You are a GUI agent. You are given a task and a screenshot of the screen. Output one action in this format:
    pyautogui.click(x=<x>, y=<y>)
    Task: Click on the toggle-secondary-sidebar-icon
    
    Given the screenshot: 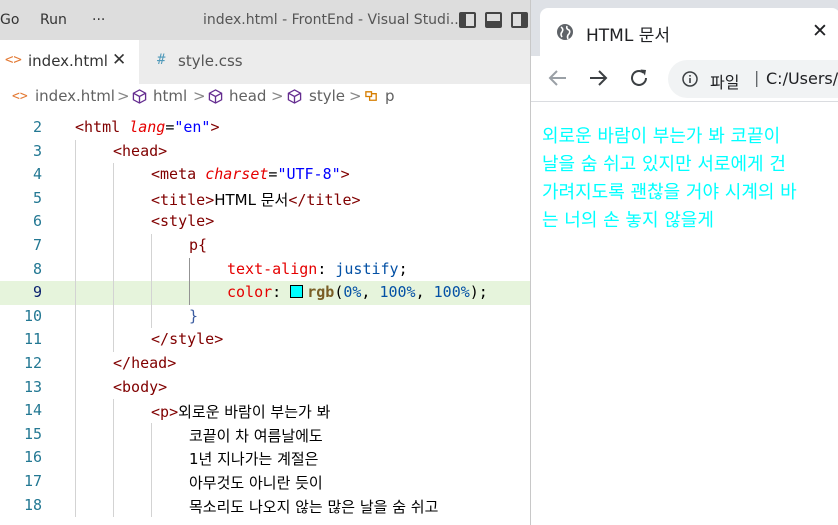 What is the action you would take?
    pyautogui.click(x=519, y=20)
    